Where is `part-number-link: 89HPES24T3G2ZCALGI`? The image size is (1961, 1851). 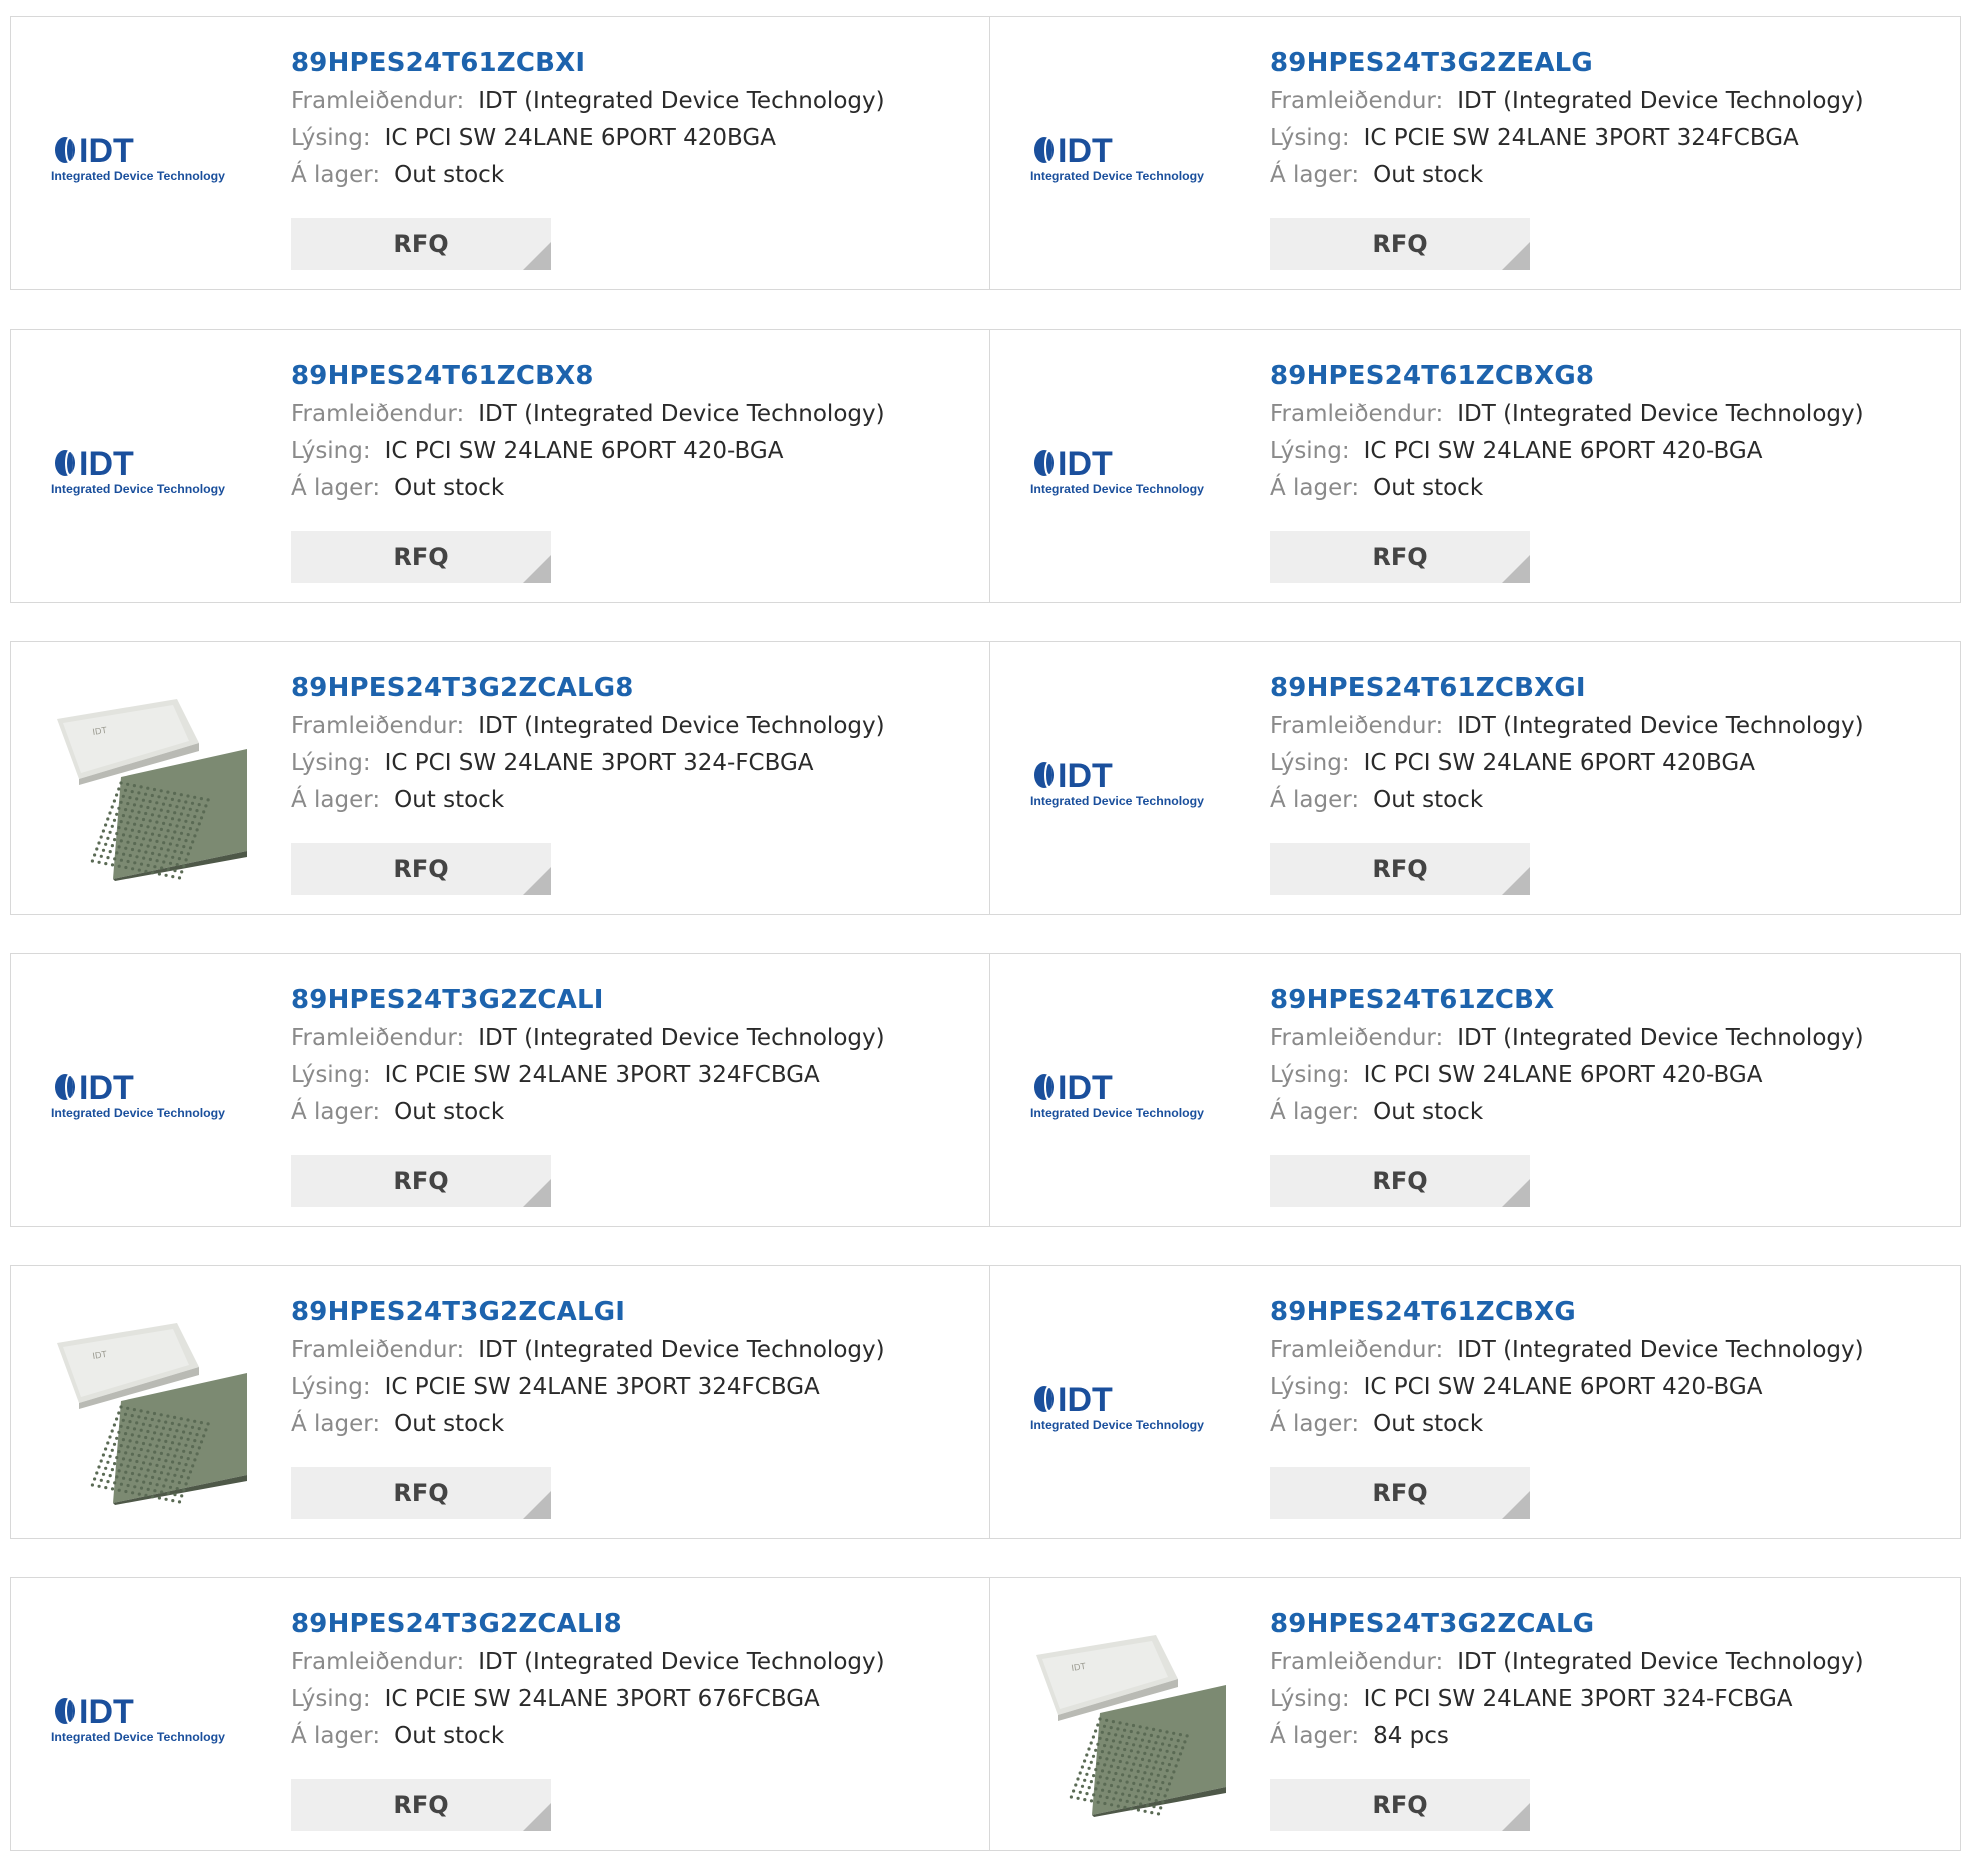
part-number-link: 89HPES24T3G2ZCALGI is located at coordinates (588, 1312).